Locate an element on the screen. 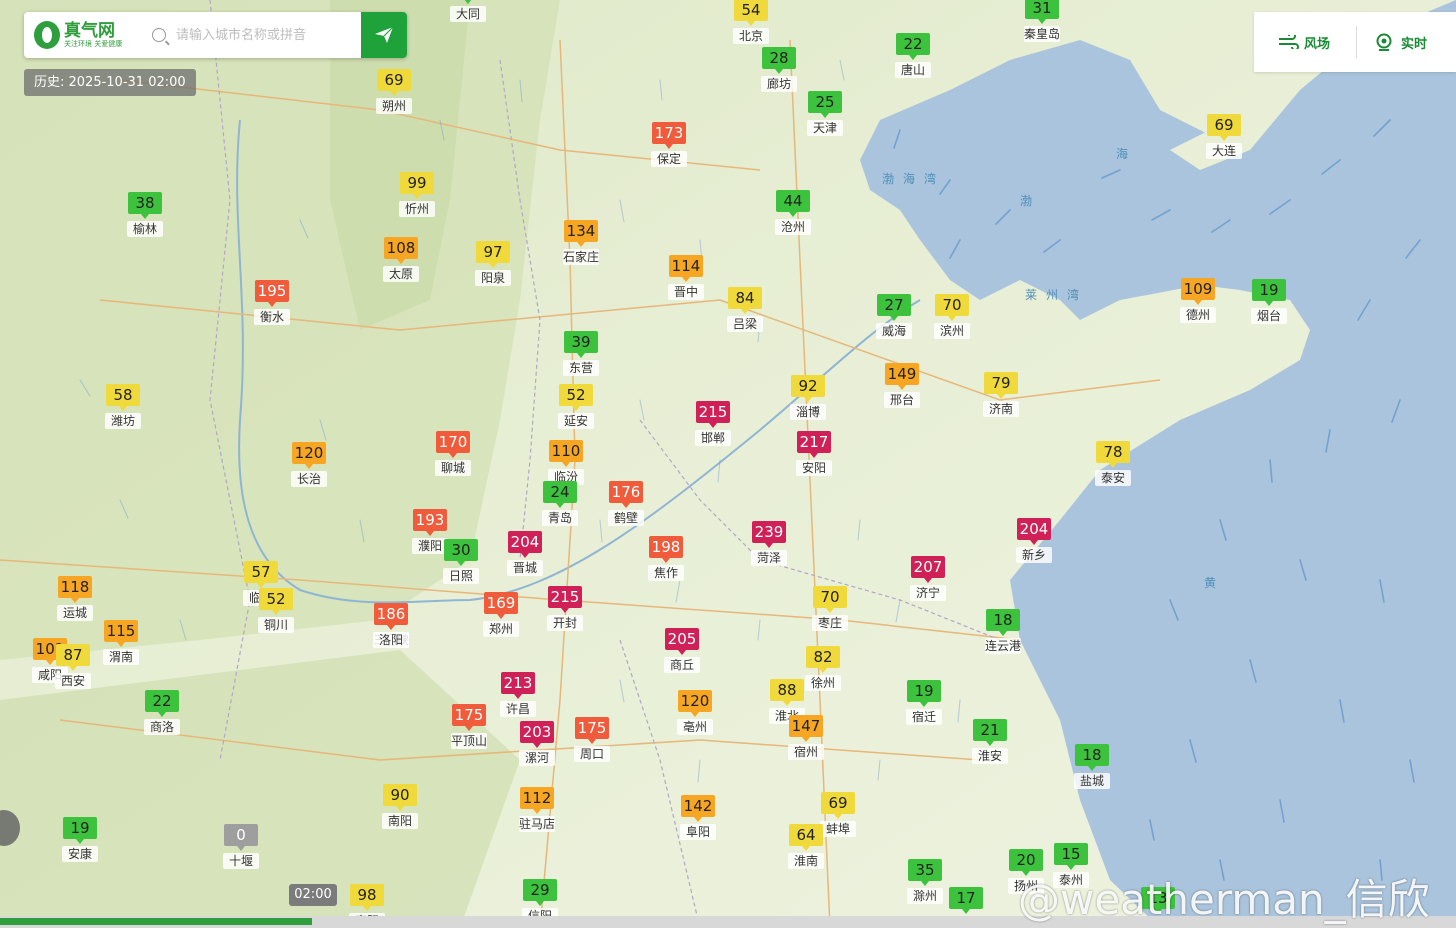 The width and height of the screenshot is (1456, 928). city-name-label: 阜阳 is located at coordinates (698, 832).